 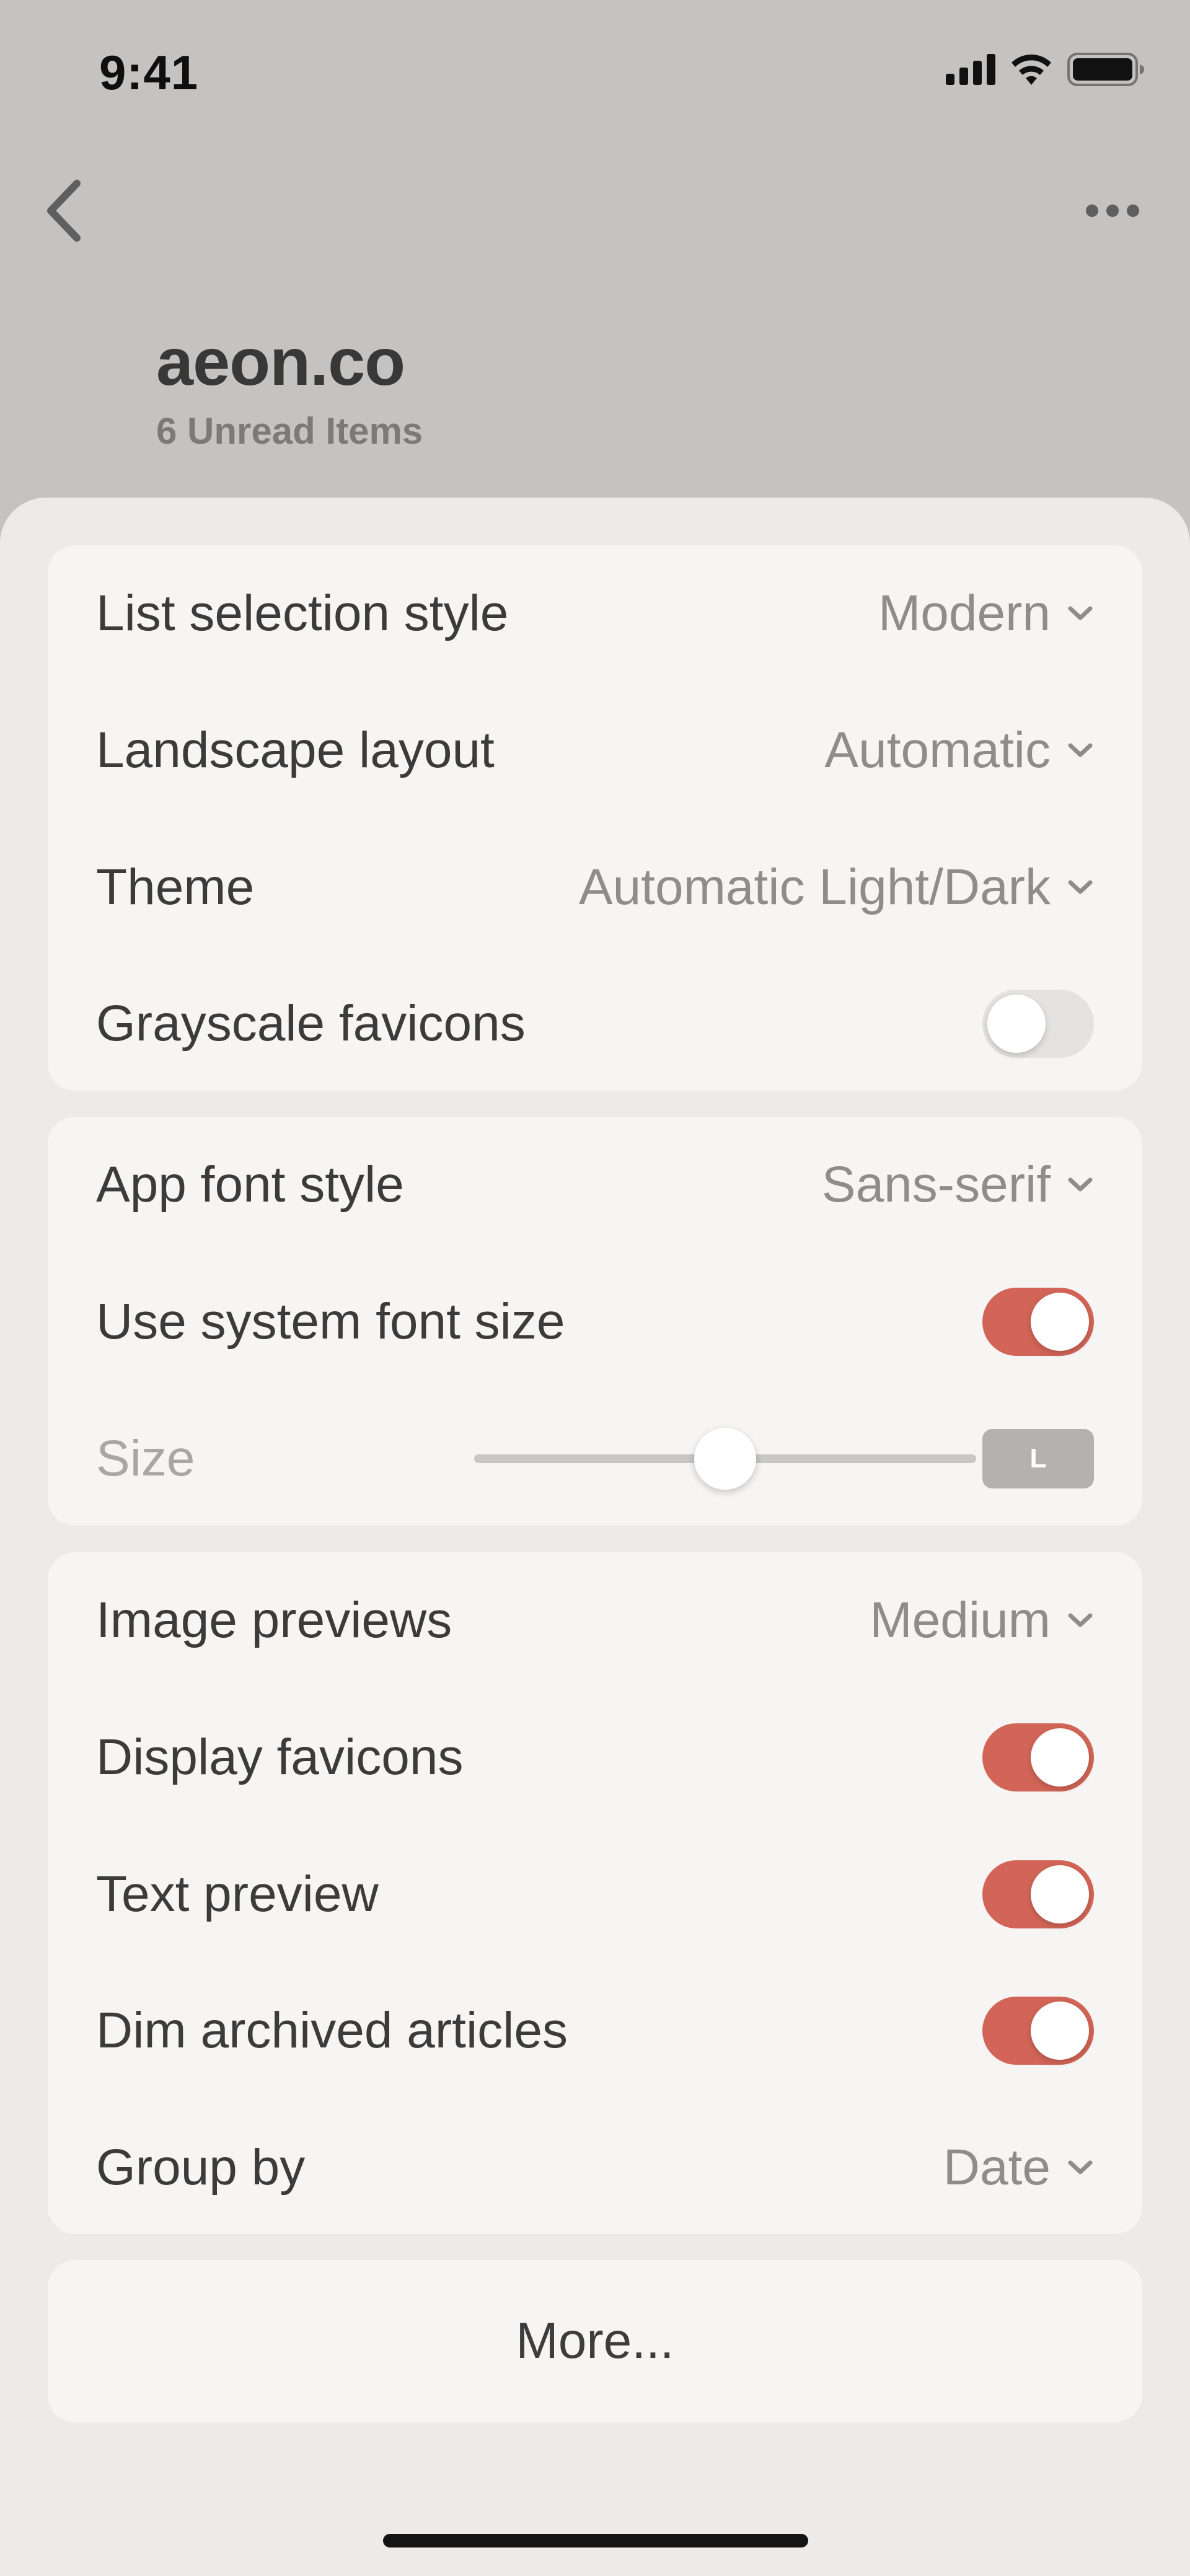 What do you see at coordinates (595, 1024) in the screenshot?
I see `grayscale-favicons-row: Grayscale favicons` at bounding box center [595, 1024].